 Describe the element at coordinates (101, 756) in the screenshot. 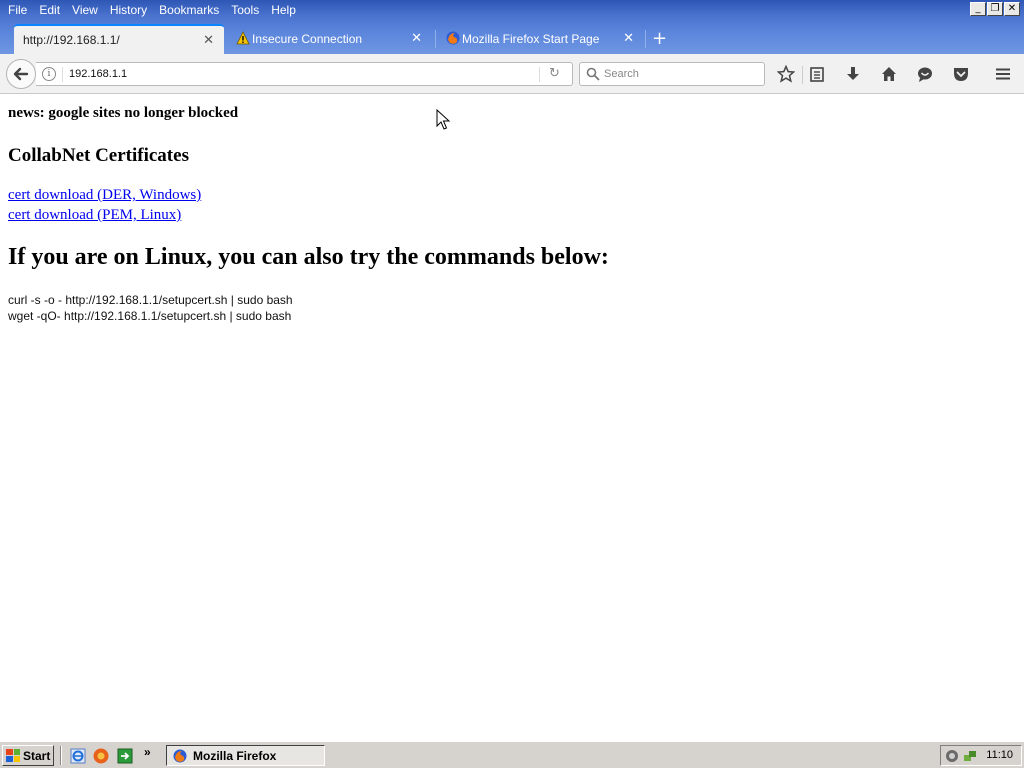

I see `firefox-quicklaunch-icon` at that location.